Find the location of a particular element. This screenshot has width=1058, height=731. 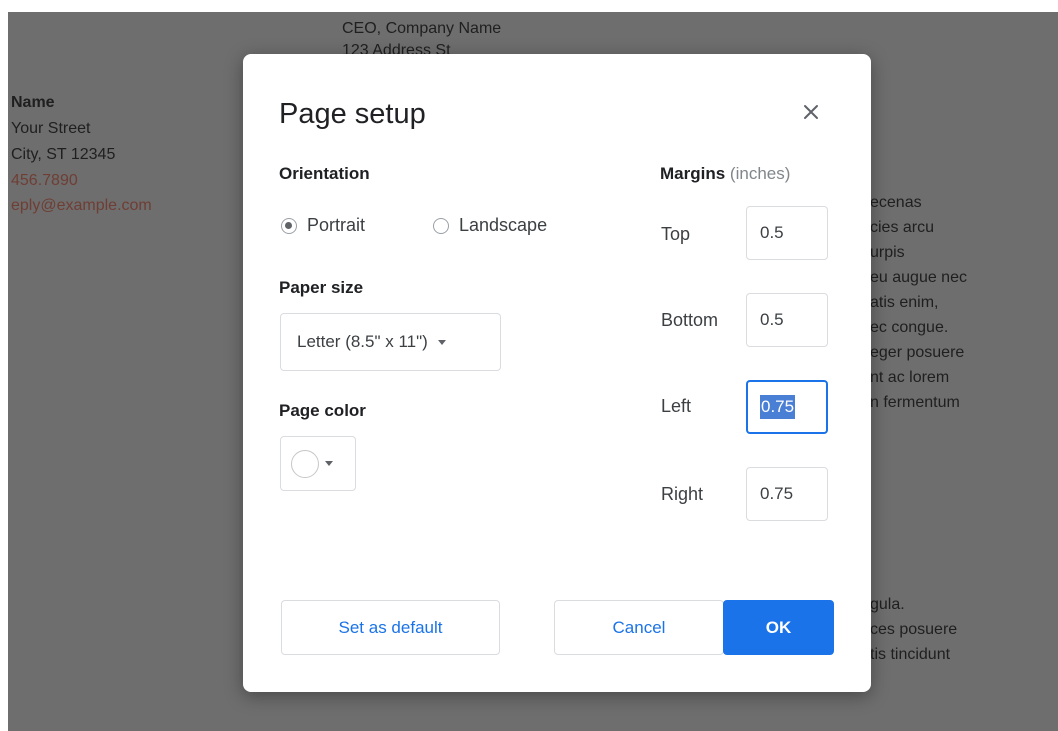

color-swatch-icon is located at coordinates (305, 463).